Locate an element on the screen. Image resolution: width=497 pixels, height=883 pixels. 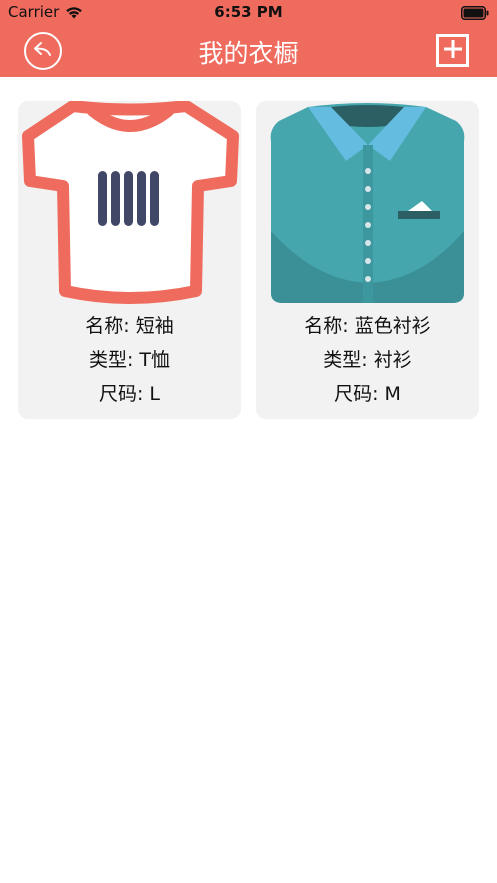
card-info: 名称: 短袖 类型: T恤 尺码: L is located at coordinates (129, 360).